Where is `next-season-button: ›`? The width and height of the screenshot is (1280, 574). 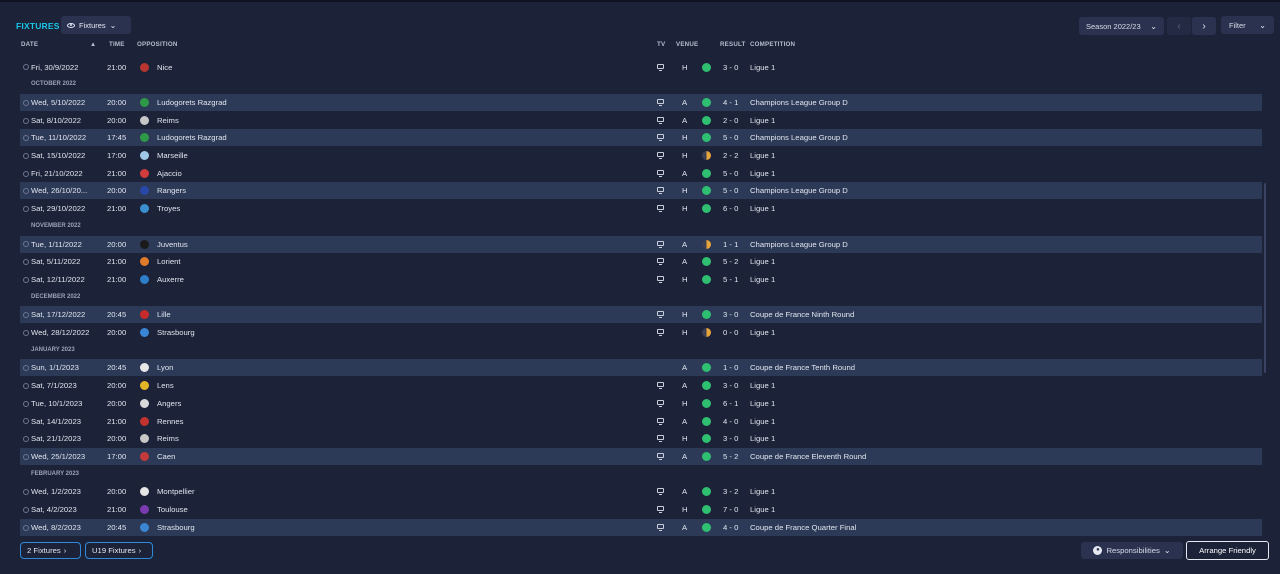
next-season-button: › is located at coordinates (1204, 26).